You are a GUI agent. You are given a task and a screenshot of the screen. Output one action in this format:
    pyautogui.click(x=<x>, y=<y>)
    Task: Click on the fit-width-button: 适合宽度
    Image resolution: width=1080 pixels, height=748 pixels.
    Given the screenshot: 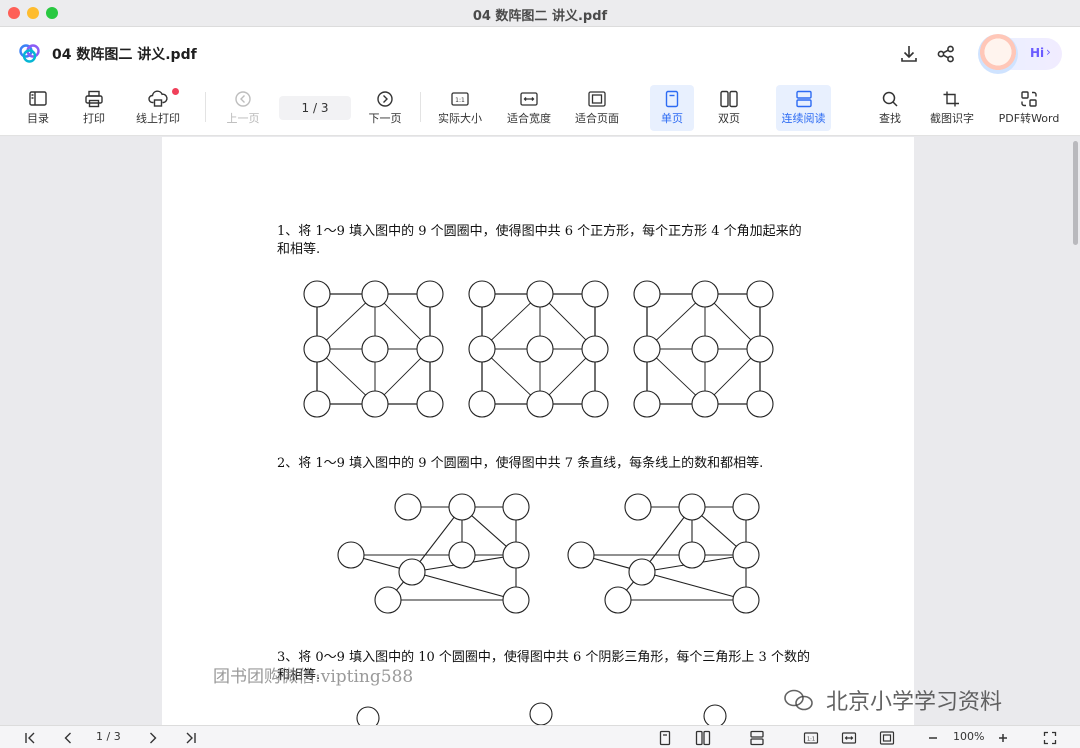 What is the action you would take?
    pyautogui.click(x=529, y=108)
    